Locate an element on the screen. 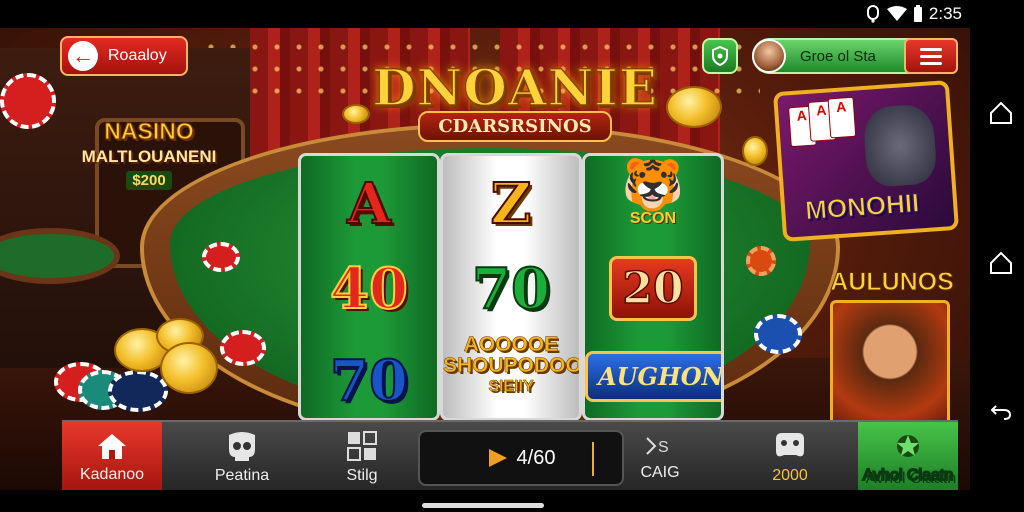  tab-peatina: Peatina is located at coordinates (242, 456).